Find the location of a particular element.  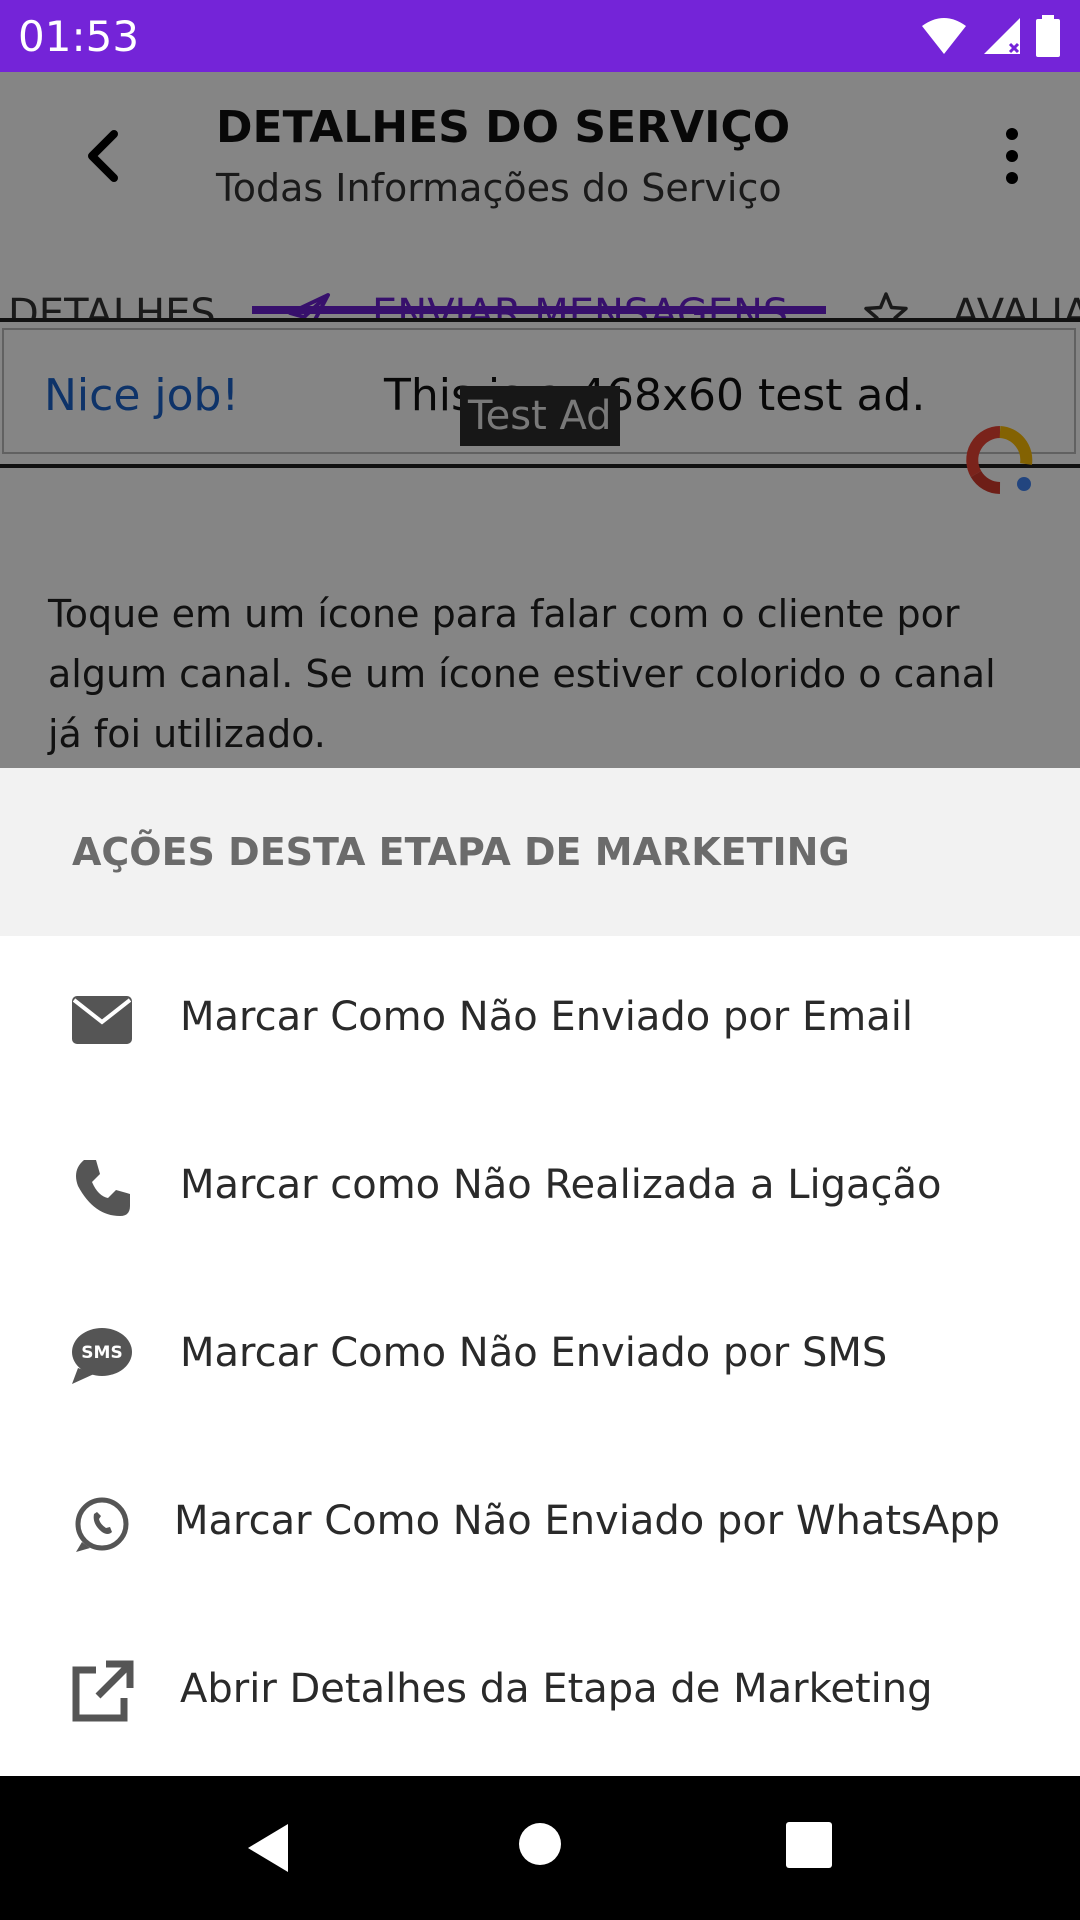

action-label: Marcar como Não Realizada a Ligação is located at coordinates (561, 1185).